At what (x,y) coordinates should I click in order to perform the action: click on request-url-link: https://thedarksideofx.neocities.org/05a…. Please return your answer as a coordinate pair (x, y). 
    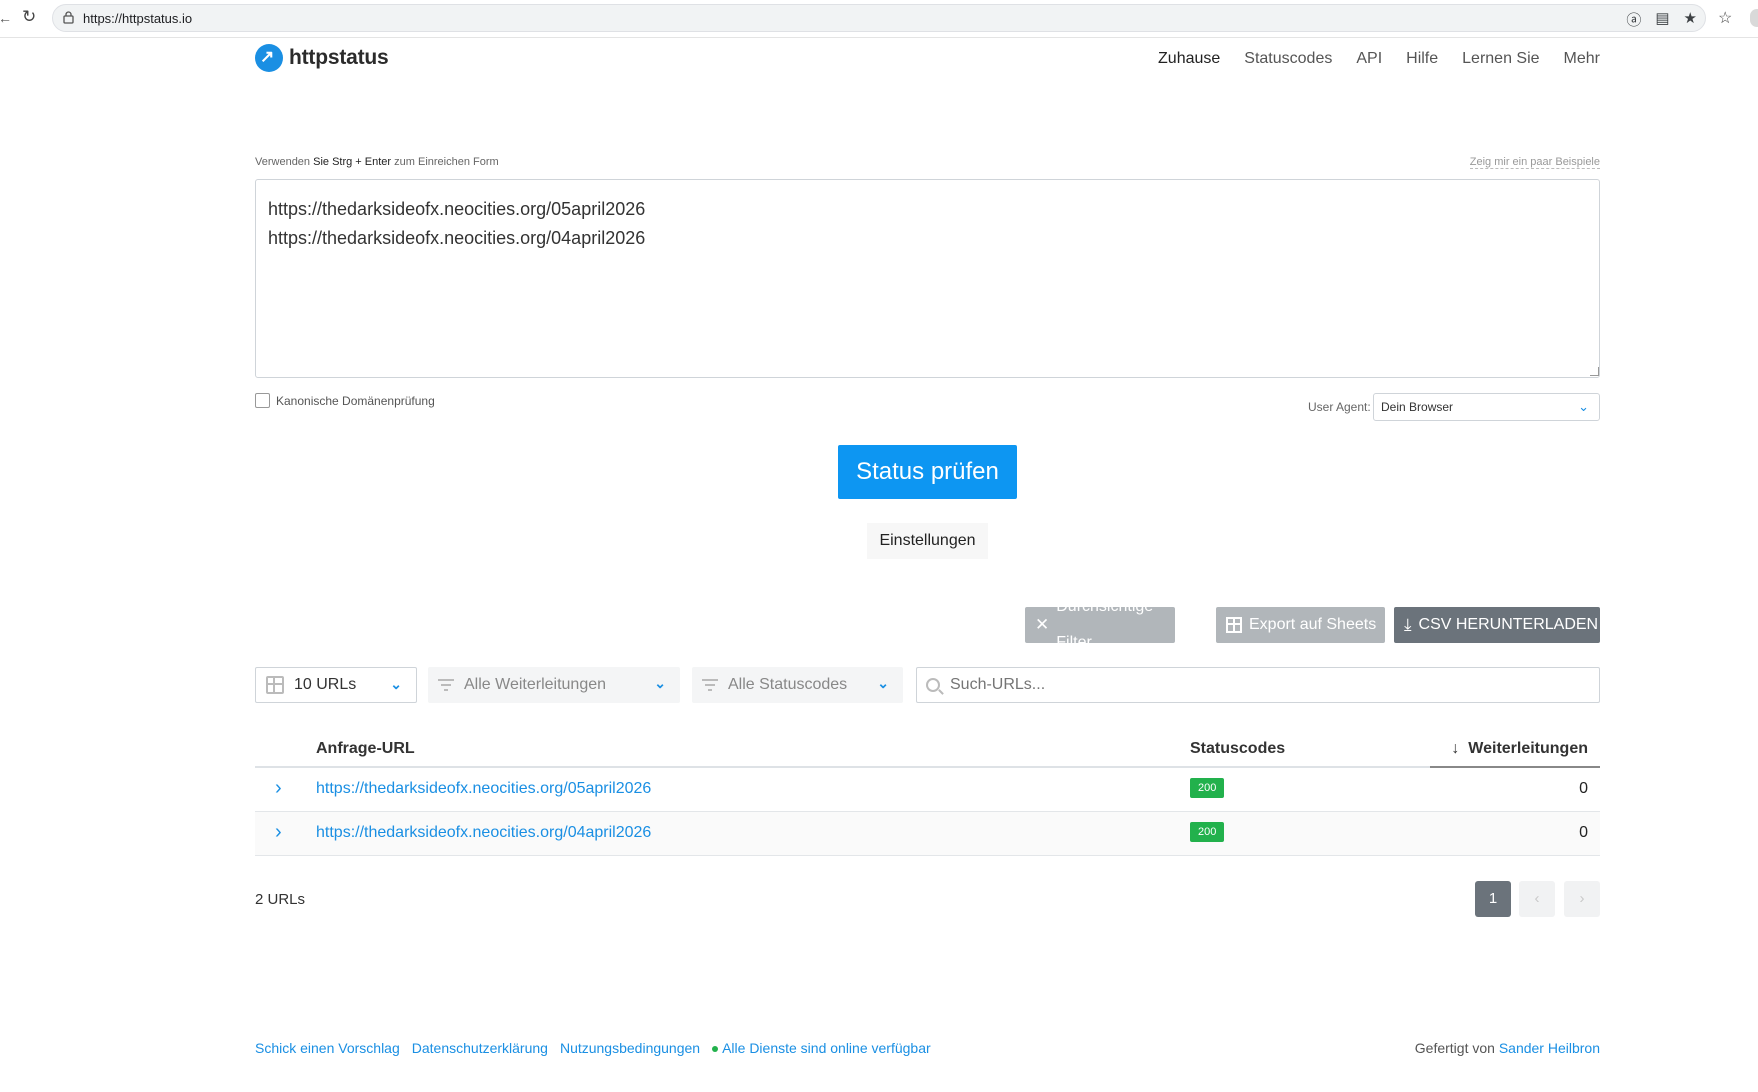
    Looking at the image, I should click on (483, 789).